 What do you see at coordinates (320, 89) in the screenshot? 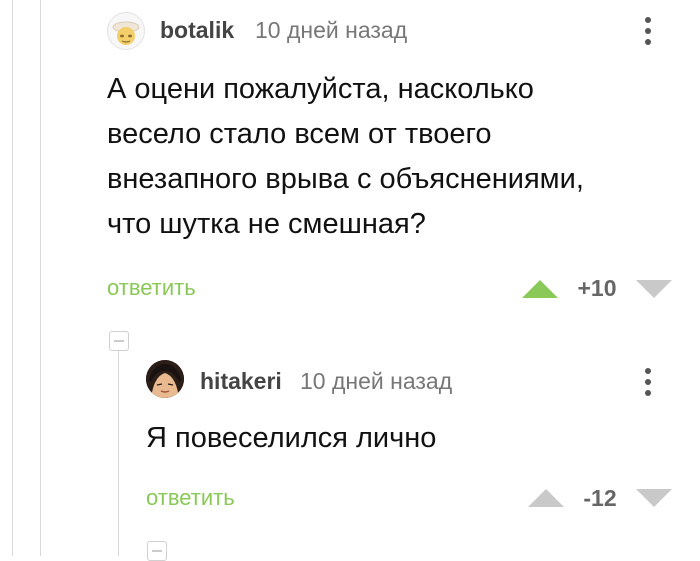
I see `comment-text-line: А оцени пожалуйста, насколько` at bounding box center [320, 89].